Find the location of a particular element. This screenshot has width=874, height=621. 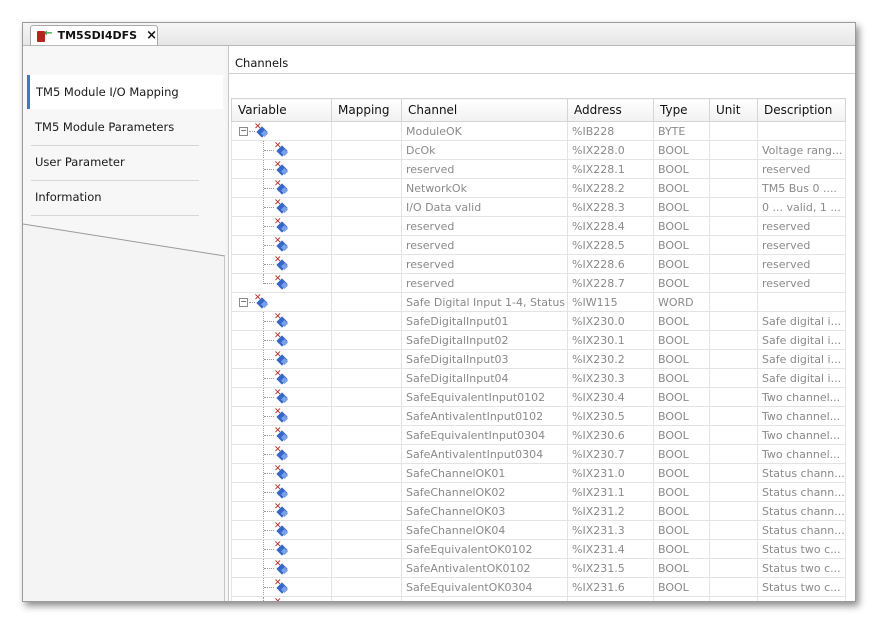

nav-item-information: Information is located at coordinates (125, 197).